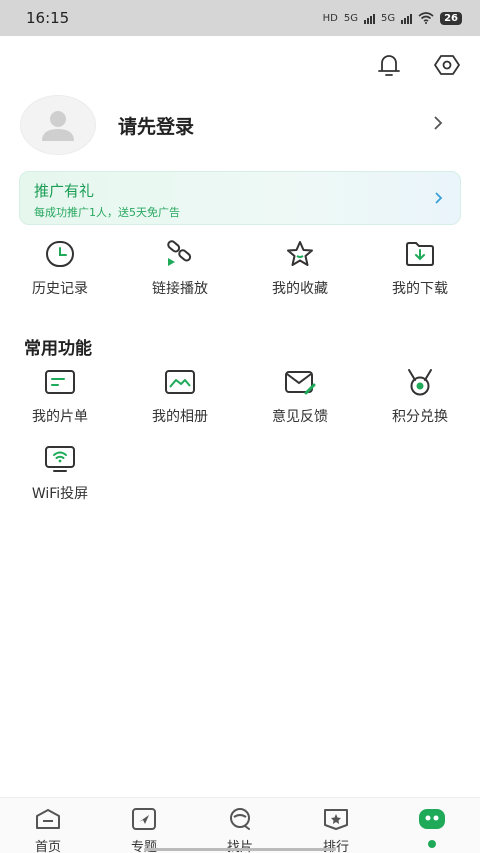 The image size is (480, 853). Describe the element at coordinates (336, 821) in the screenshot. I see `rank-icon` at that location.